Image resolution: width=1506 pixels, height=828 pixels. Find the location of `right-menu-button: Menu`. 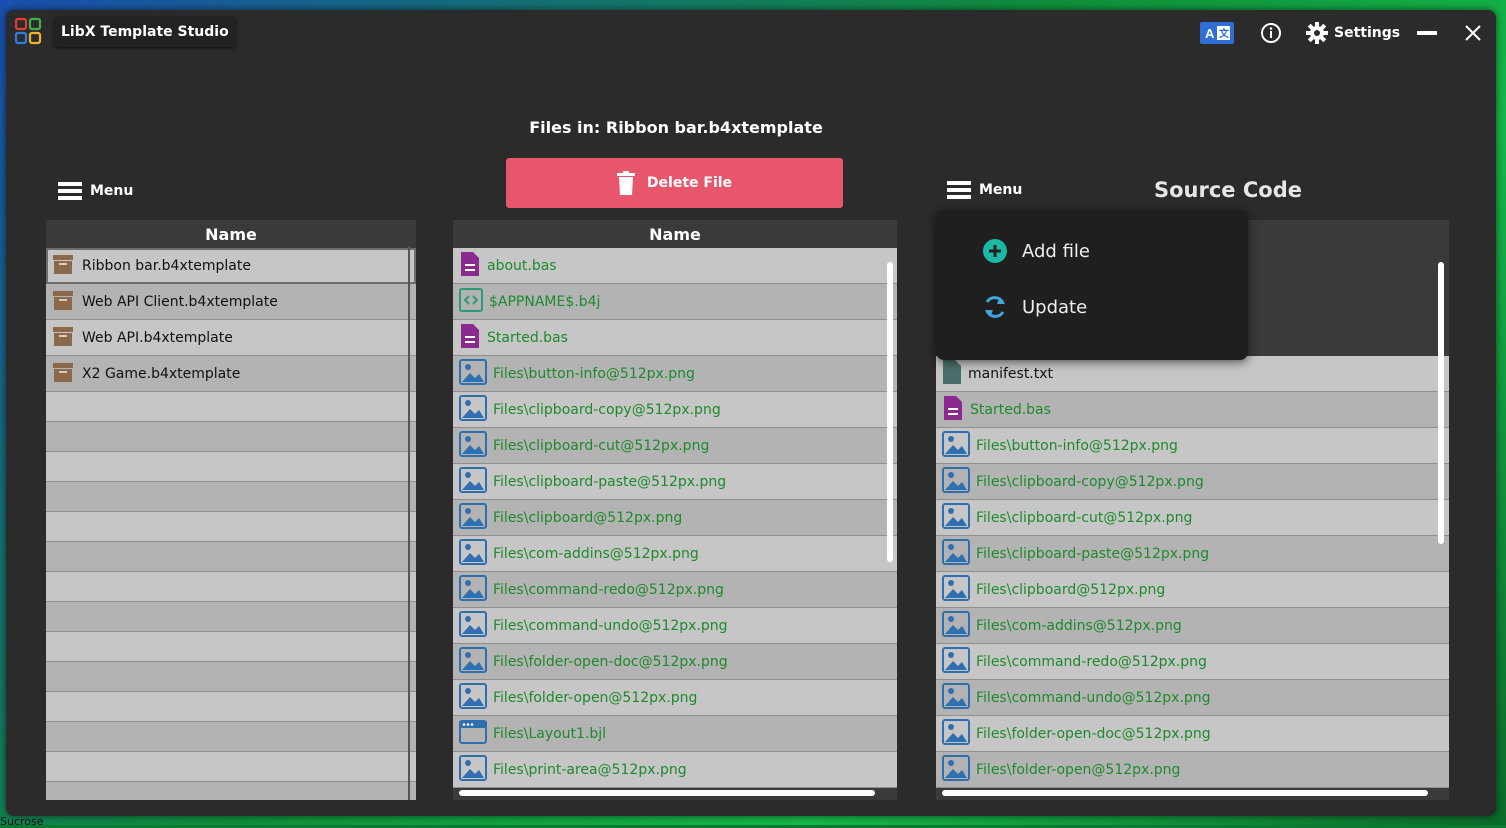

right-menu-button: Menu is located at coordinates (984, 190).